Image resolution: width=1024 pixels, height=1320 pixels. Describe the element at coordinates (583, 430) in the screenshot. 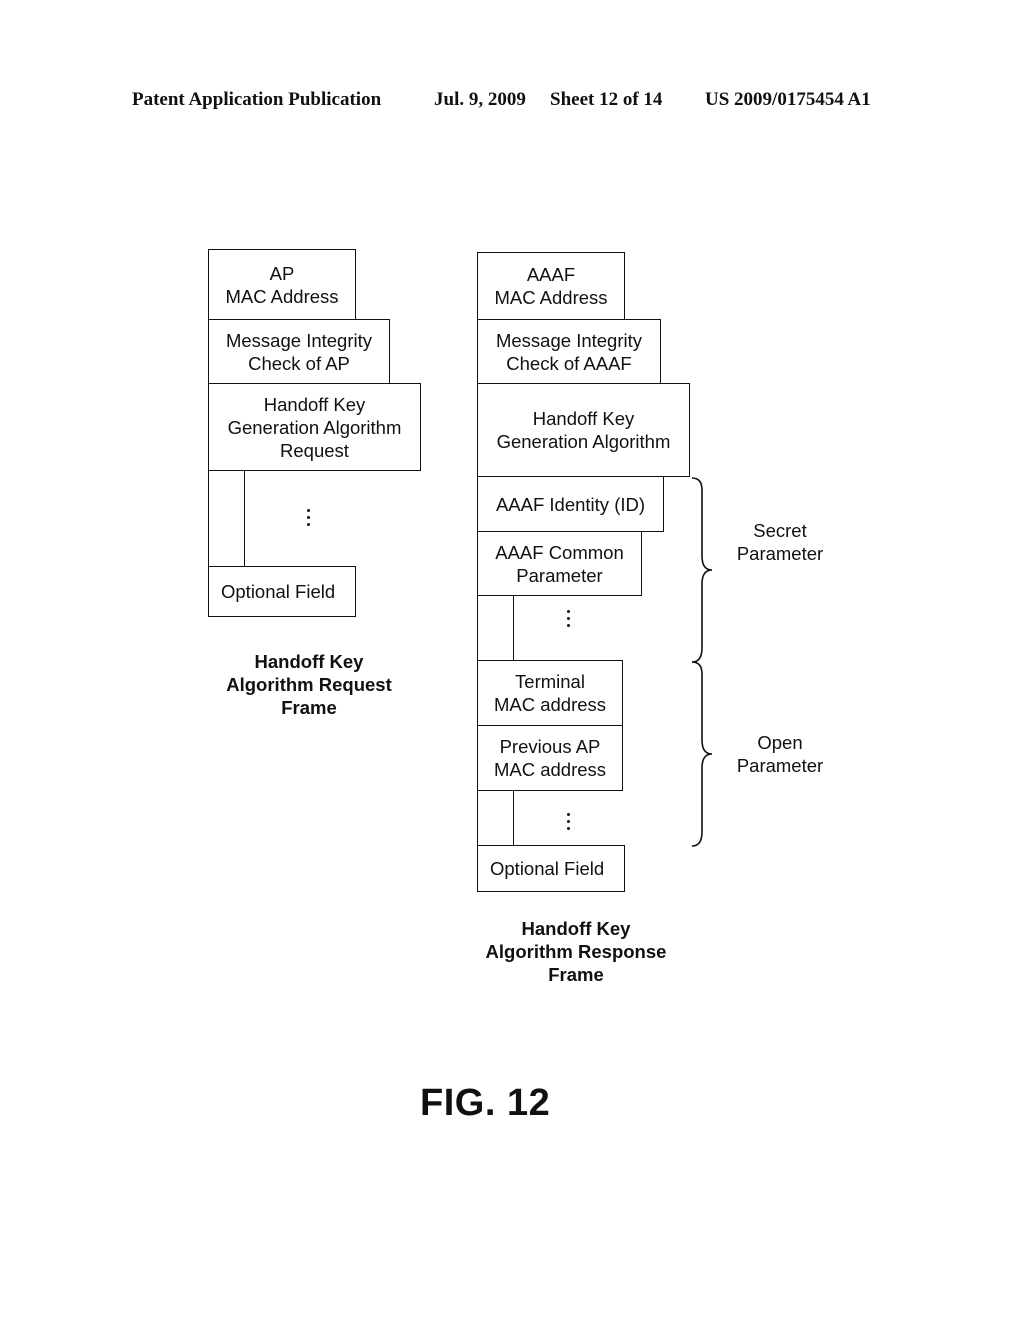

I see `field-handoff-key-generation-algorithm: Handoff Key Generation Algorithm` at that location.